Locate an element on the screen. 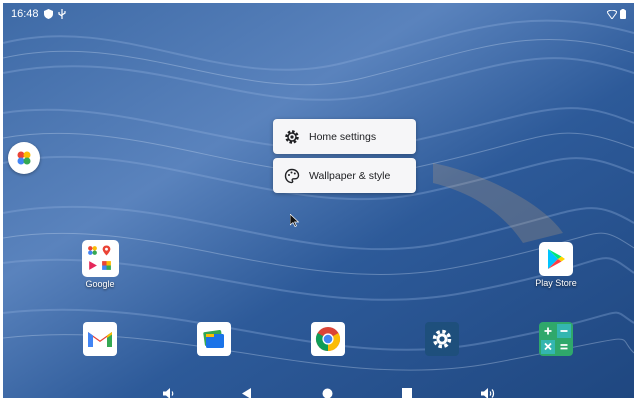 Image resolution: width=637 pixels, height=401 pixels. palette-icon is located at coordinates (292, 175).